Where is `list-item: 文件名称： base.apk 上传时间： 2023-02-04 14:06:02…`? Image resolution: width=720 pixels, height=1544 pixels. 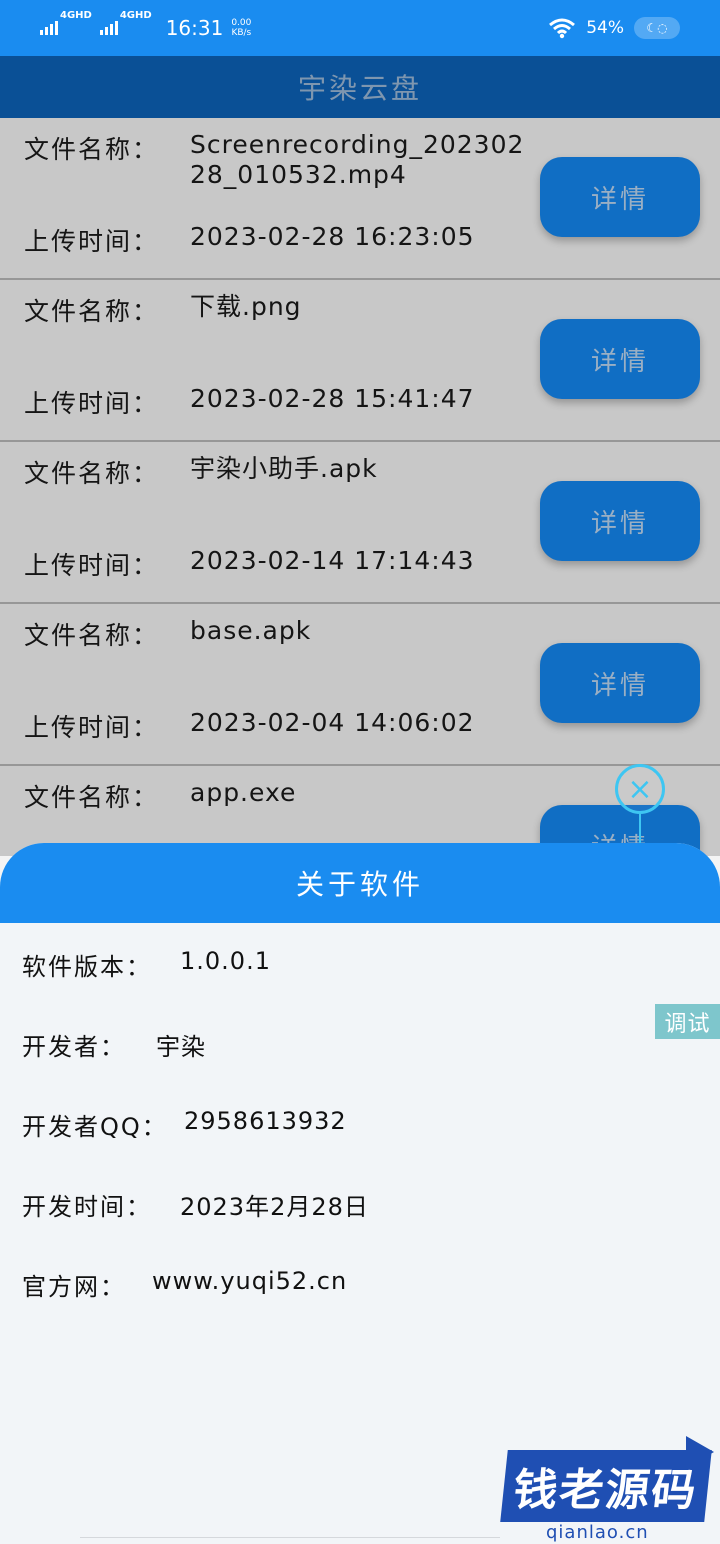 list-item: 文件名称： base.apk 上传时间： 2023-02-04 14:06:02… is located at coordinates (360, 685).